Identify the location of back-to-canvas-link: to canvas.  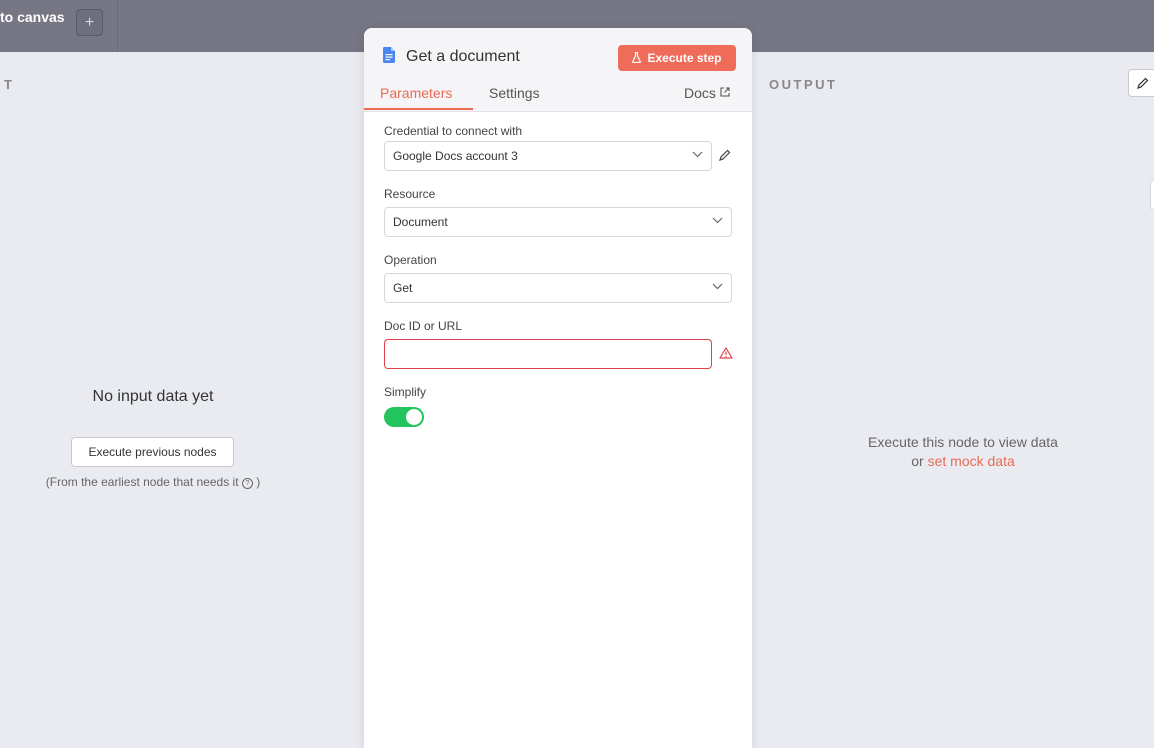
(32, 17).